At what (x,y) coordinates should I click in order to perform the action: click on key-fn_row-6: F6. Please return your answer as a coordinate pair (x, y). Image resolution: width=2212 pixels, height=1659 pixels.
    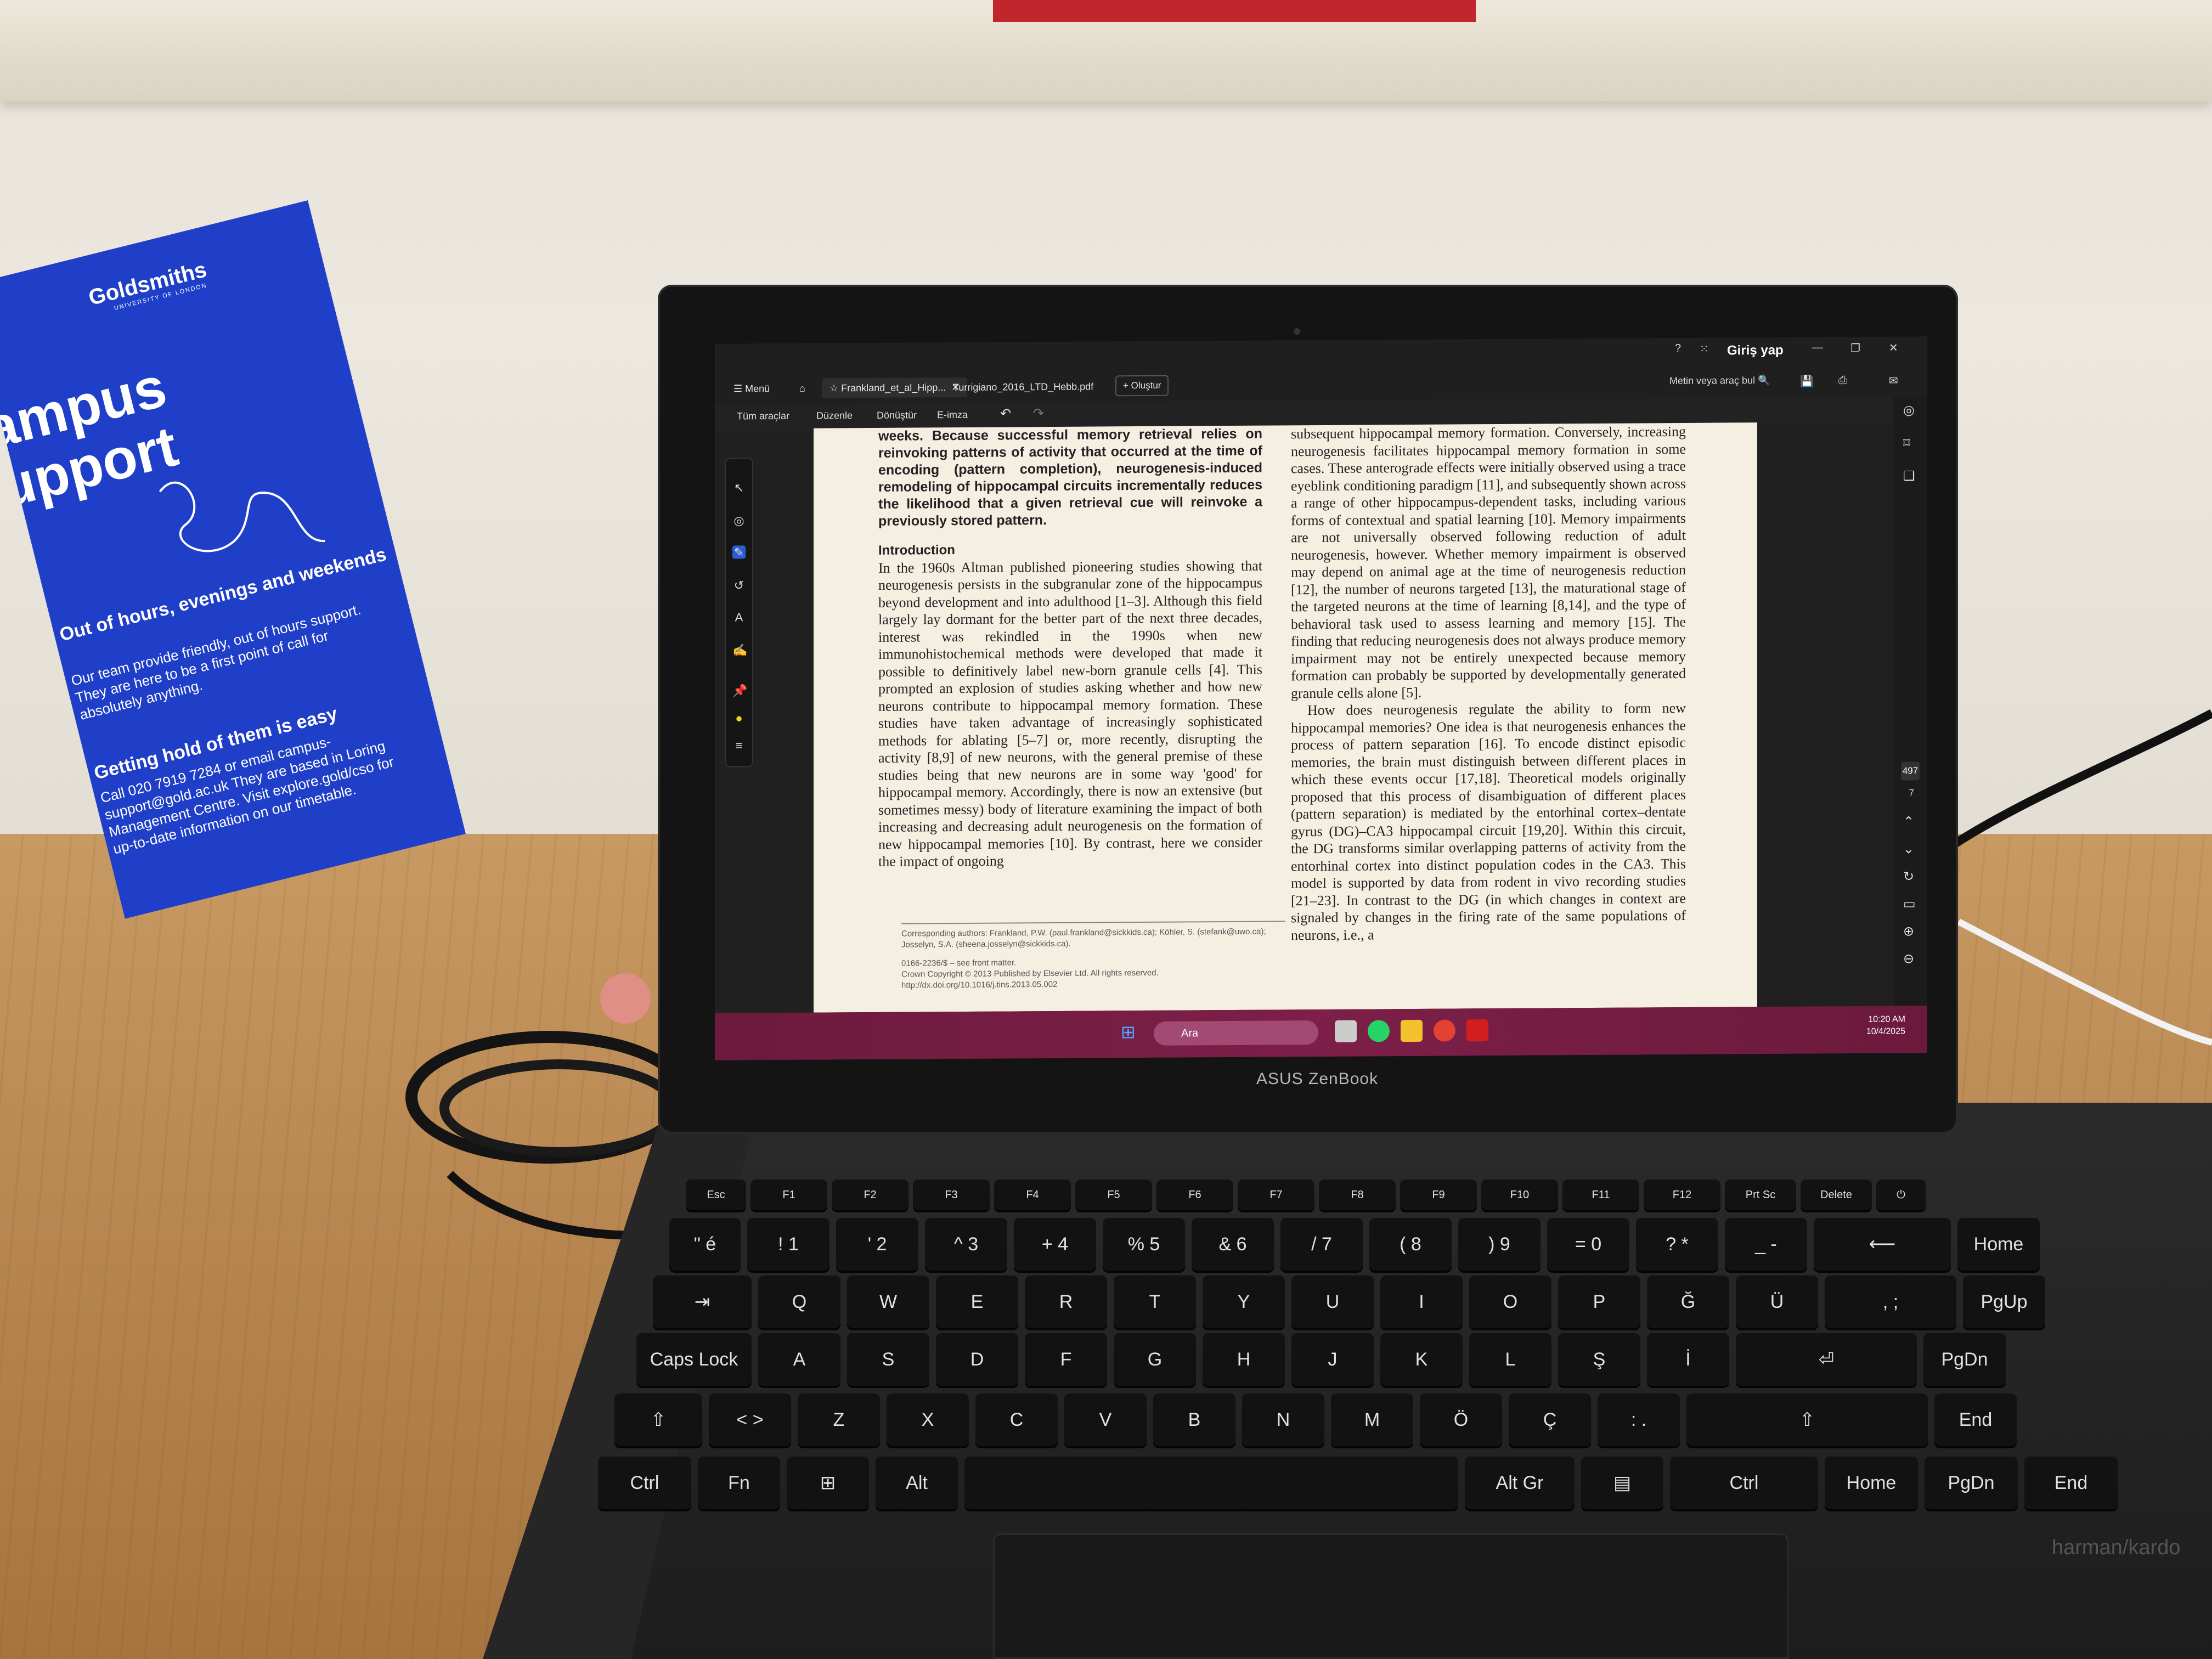
    Looking at the image, I should click on (1194, 1195).